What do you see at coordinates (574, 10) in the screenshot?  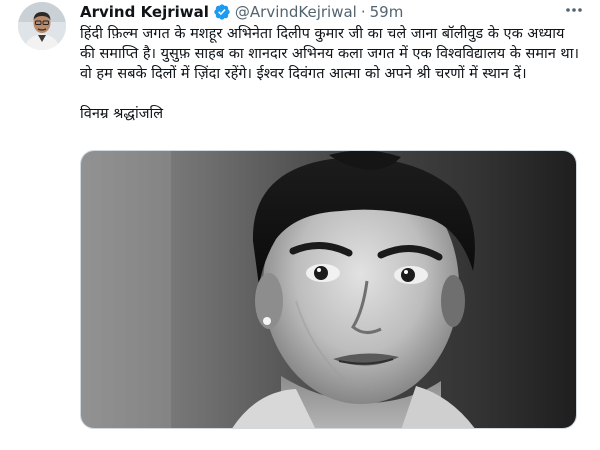 I see `more-options-icon` at bounding box center [574, 10].